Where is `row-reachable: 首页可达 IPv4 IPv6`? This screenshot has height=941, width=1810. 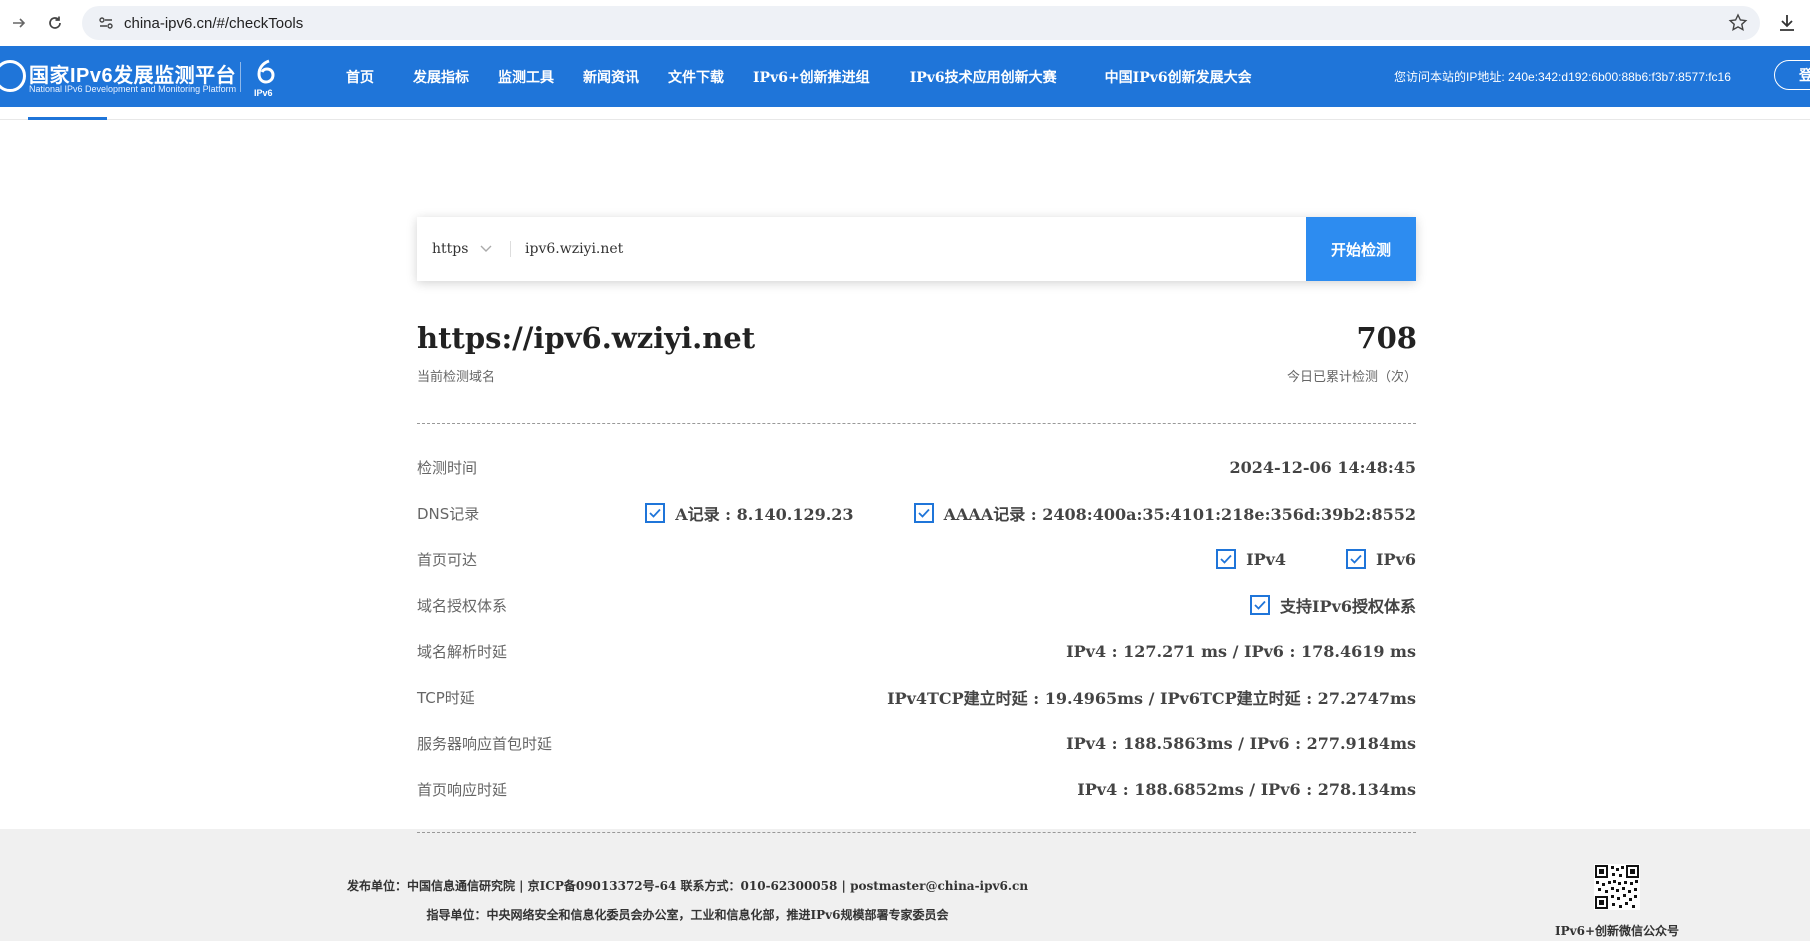
row-reachable: 首页可达 IPv4 IPv6 is located at coordinates (916, 559).